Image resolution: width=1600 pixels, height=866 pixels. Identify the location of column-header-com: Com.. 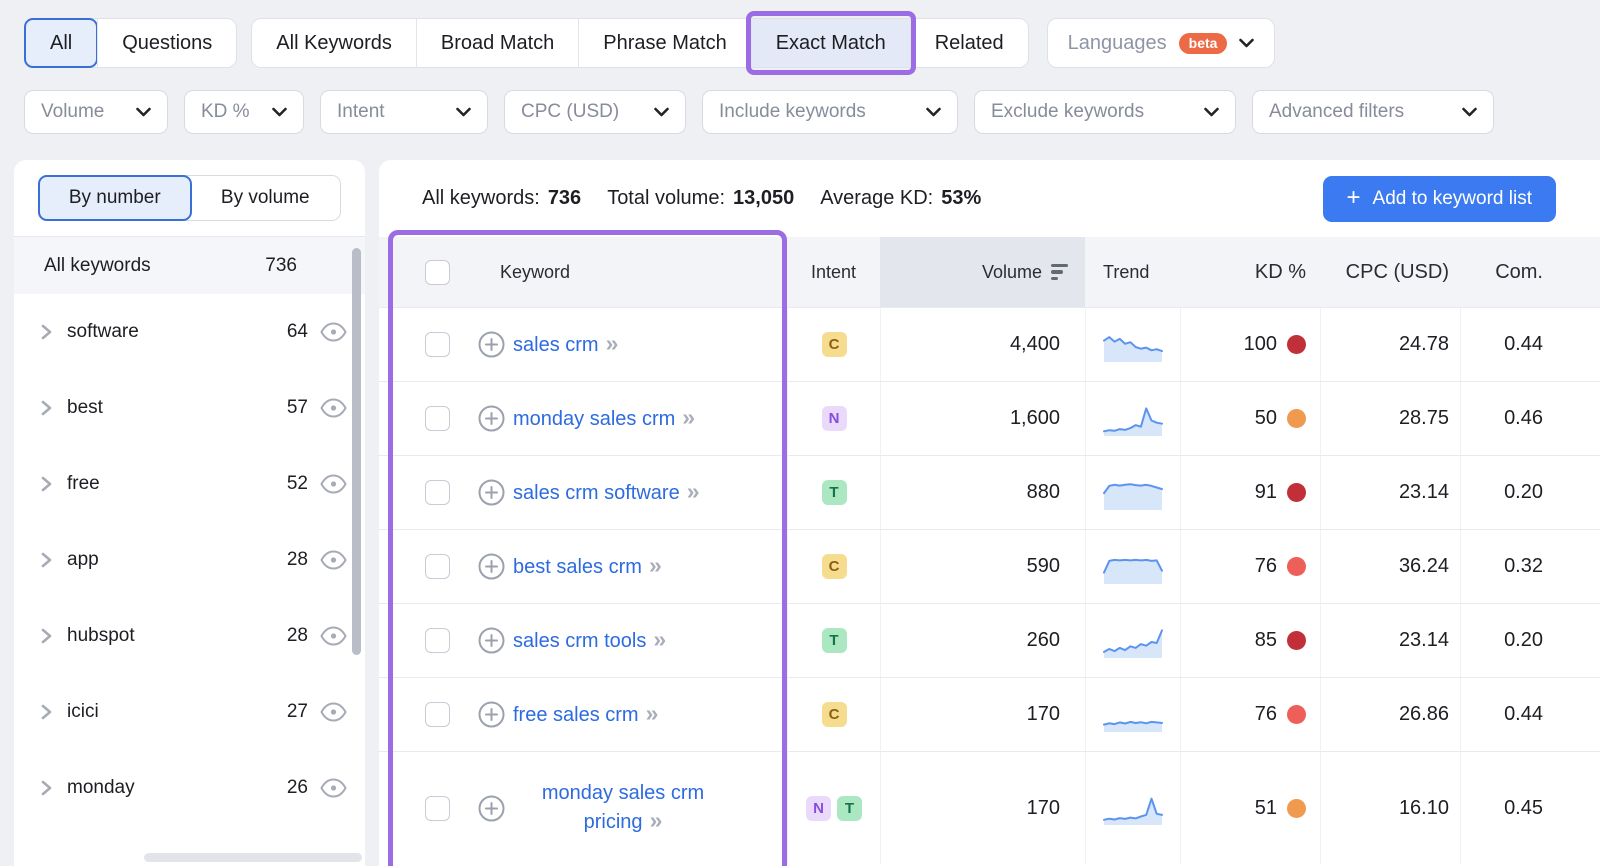
(1530, 272).